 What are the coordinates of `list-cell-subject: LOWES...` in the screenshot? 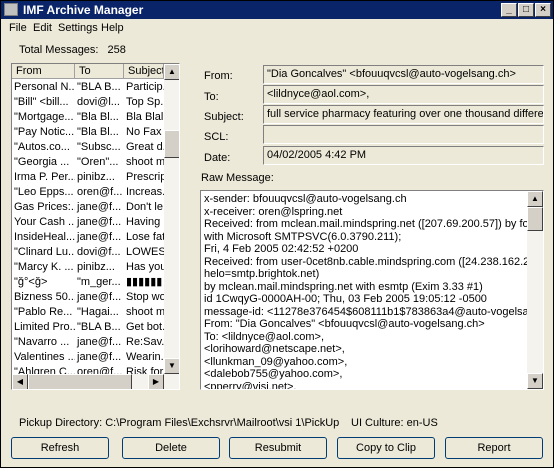 It's located at (145, 252).